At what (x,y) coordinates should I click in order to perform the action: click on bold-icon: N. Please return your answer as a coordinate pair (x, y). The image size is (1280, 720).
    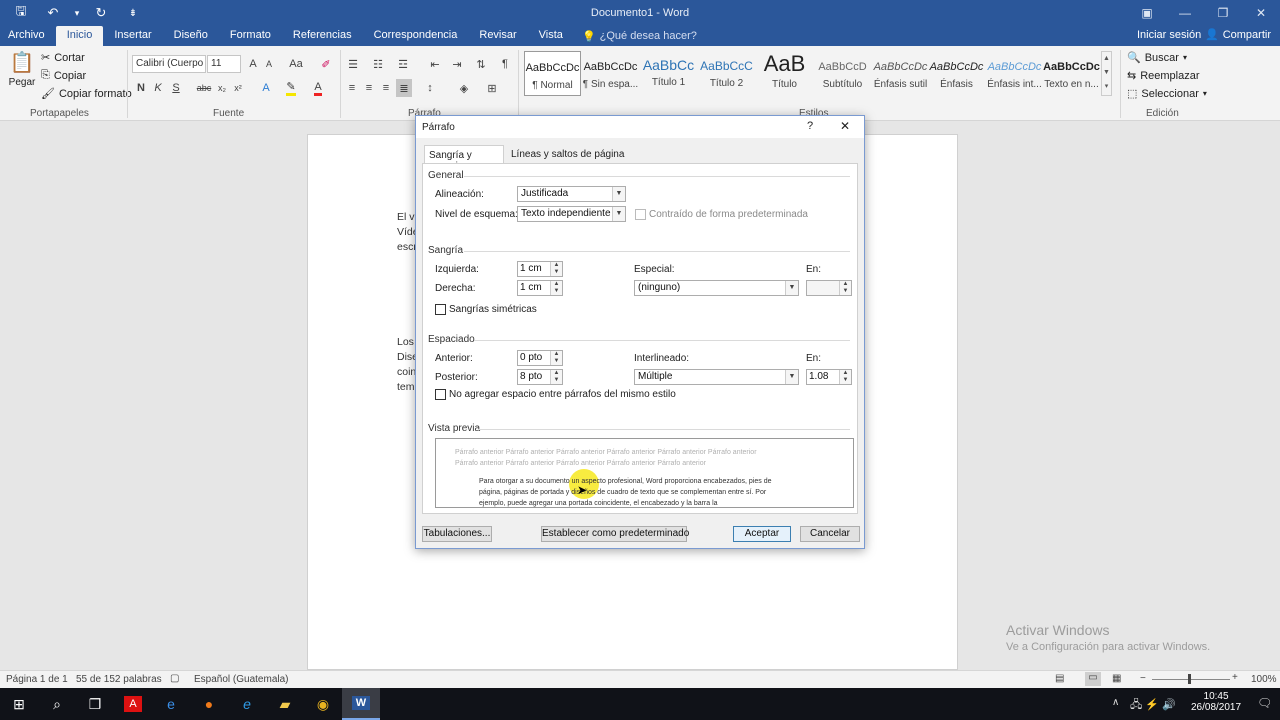
    Looking at the image, I should click on (141, 88).